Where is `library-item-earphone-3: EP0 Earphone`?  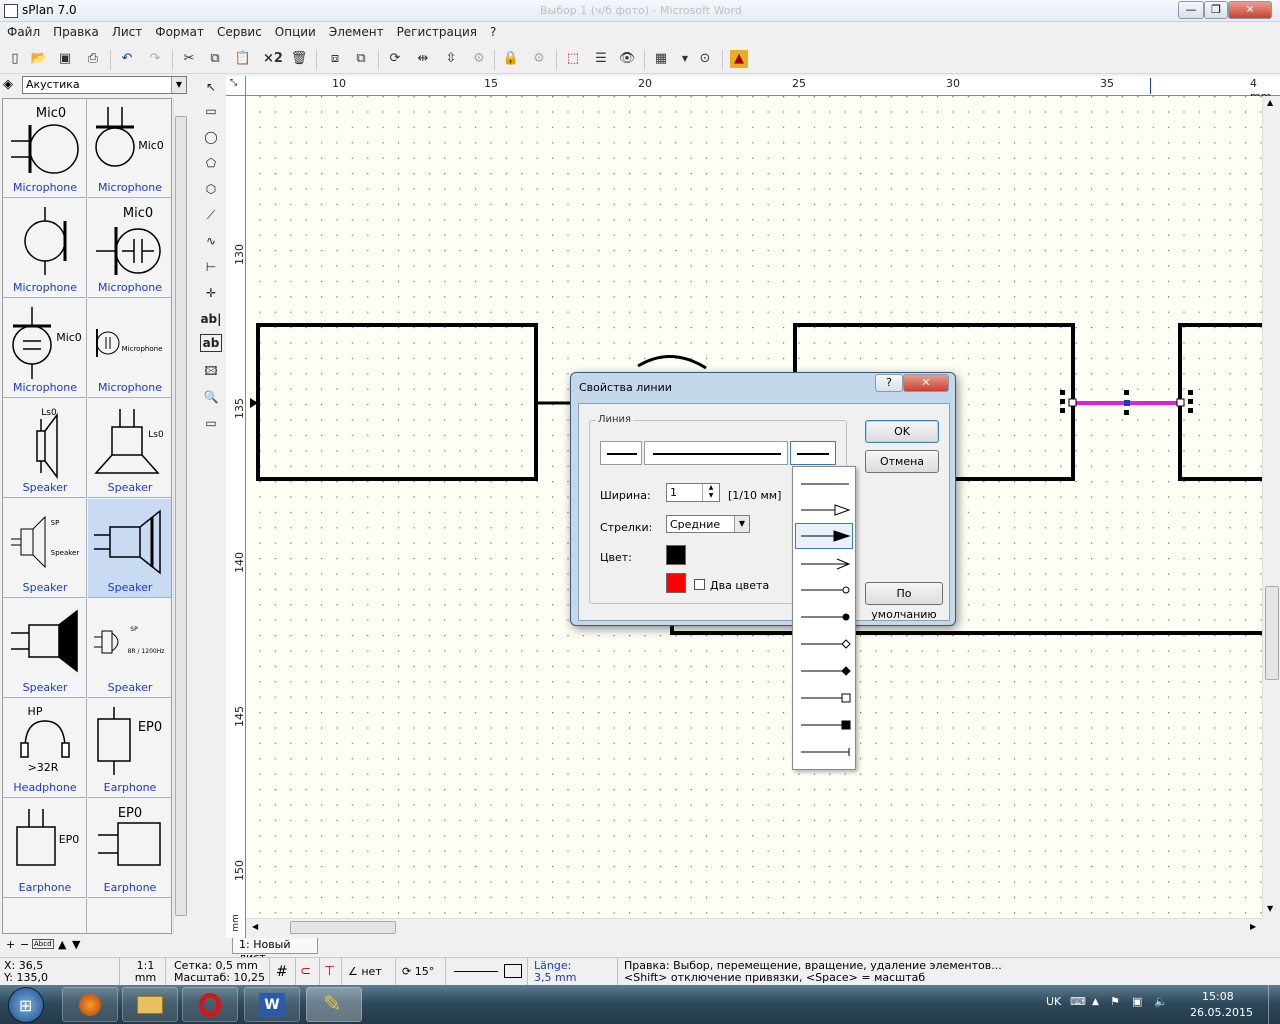
library-item-earphone-3: EP0 Earphone is located at coordinates (129, 848).